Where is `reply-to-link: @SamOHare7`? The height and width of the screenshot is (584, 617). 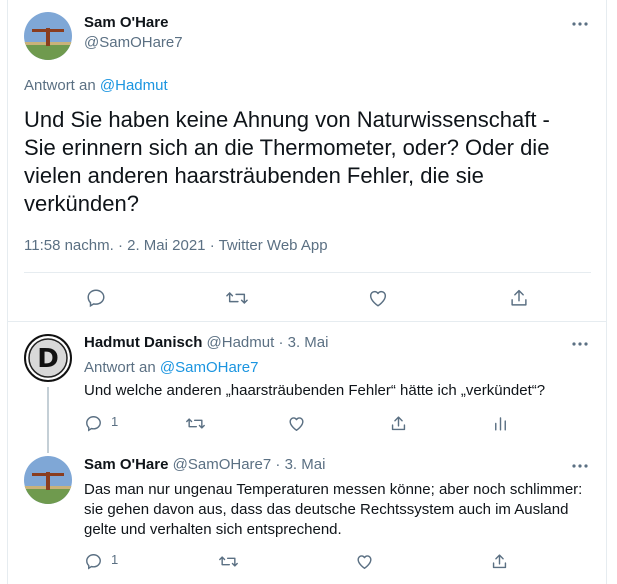
reply-to-link: @SamOHare7 is located at coordinates (209, 367).